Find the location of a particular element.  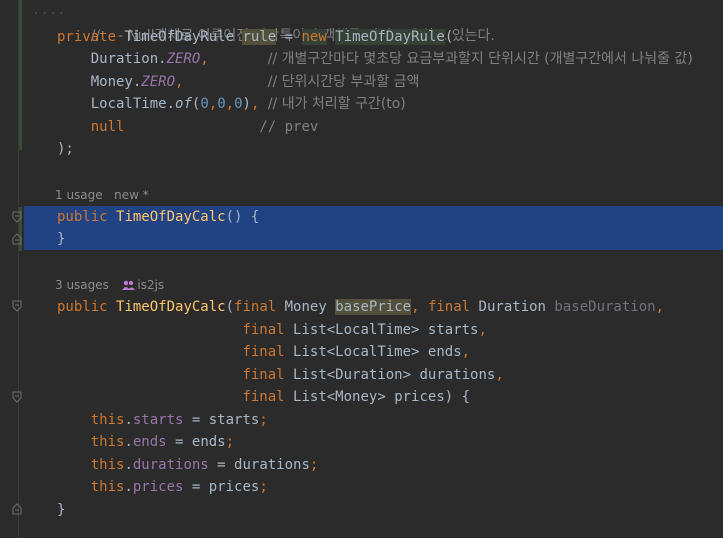

code-line: ); is located at coordinates (373, 149).